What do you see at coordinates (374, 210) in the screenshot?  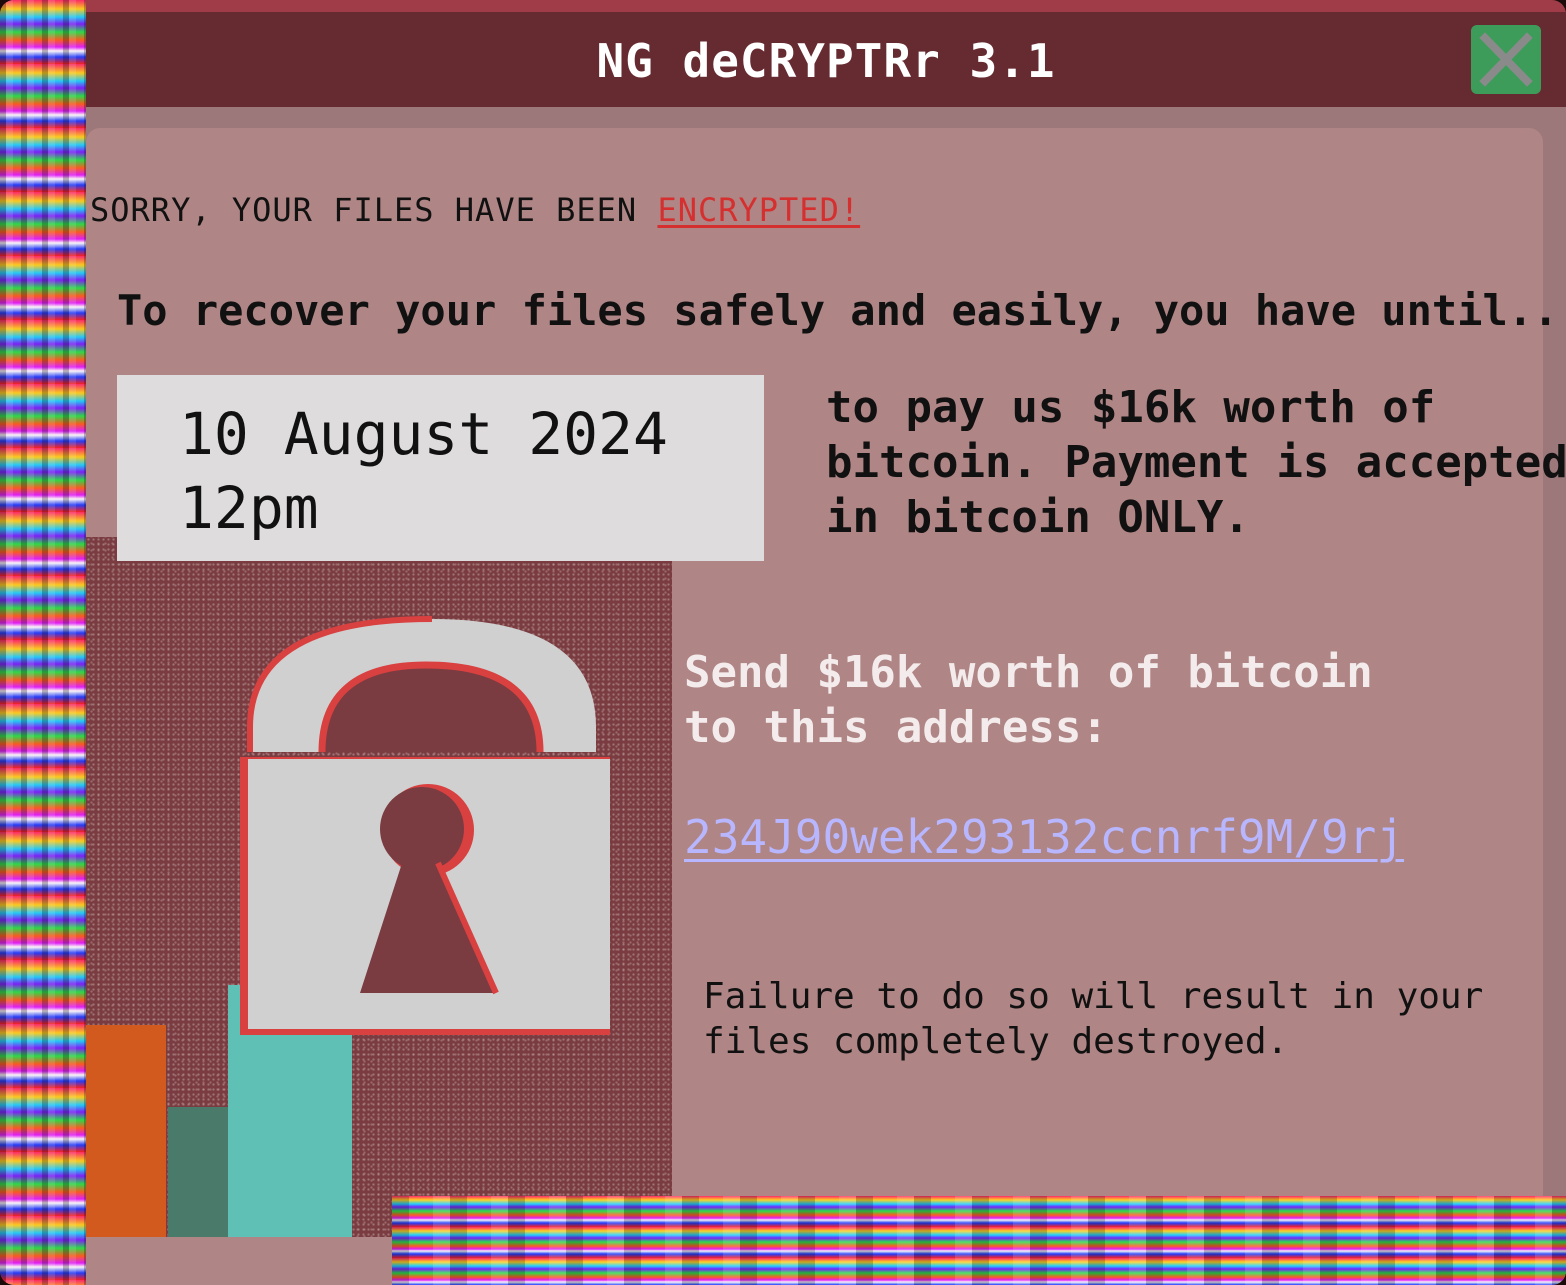 I see `sorry-text: SORRY, YOUR FILES HAVE BEEN` at bounding box center [374, 210].